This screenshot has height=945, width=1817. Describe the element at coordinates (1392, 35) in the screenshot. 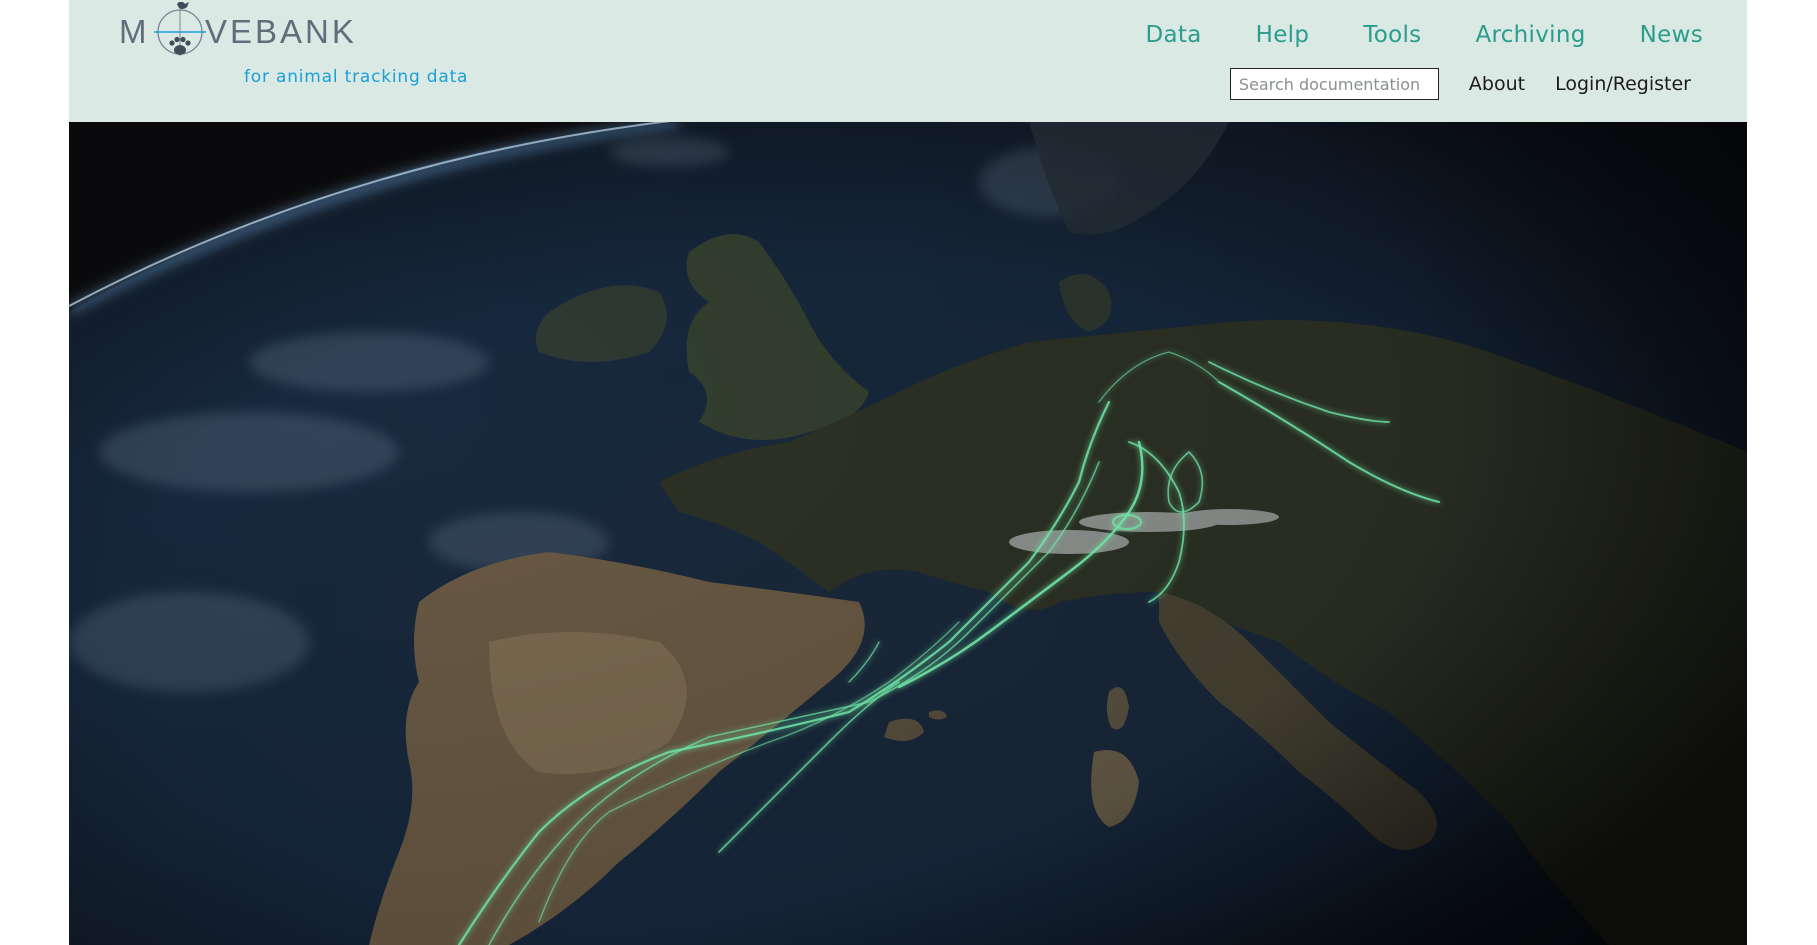

I see `nav-tools: Tools` at that location.